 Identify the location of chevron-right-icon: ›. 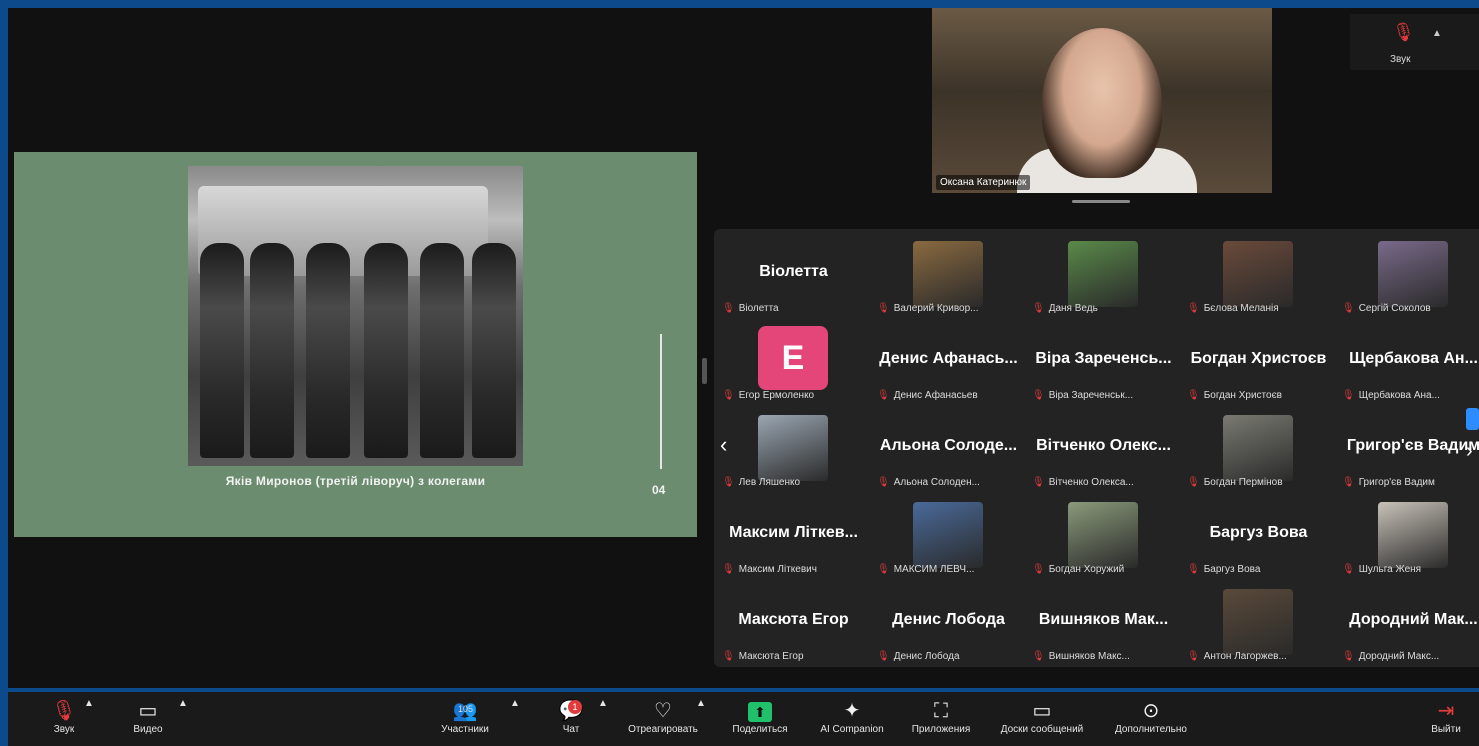
(1469, 451).